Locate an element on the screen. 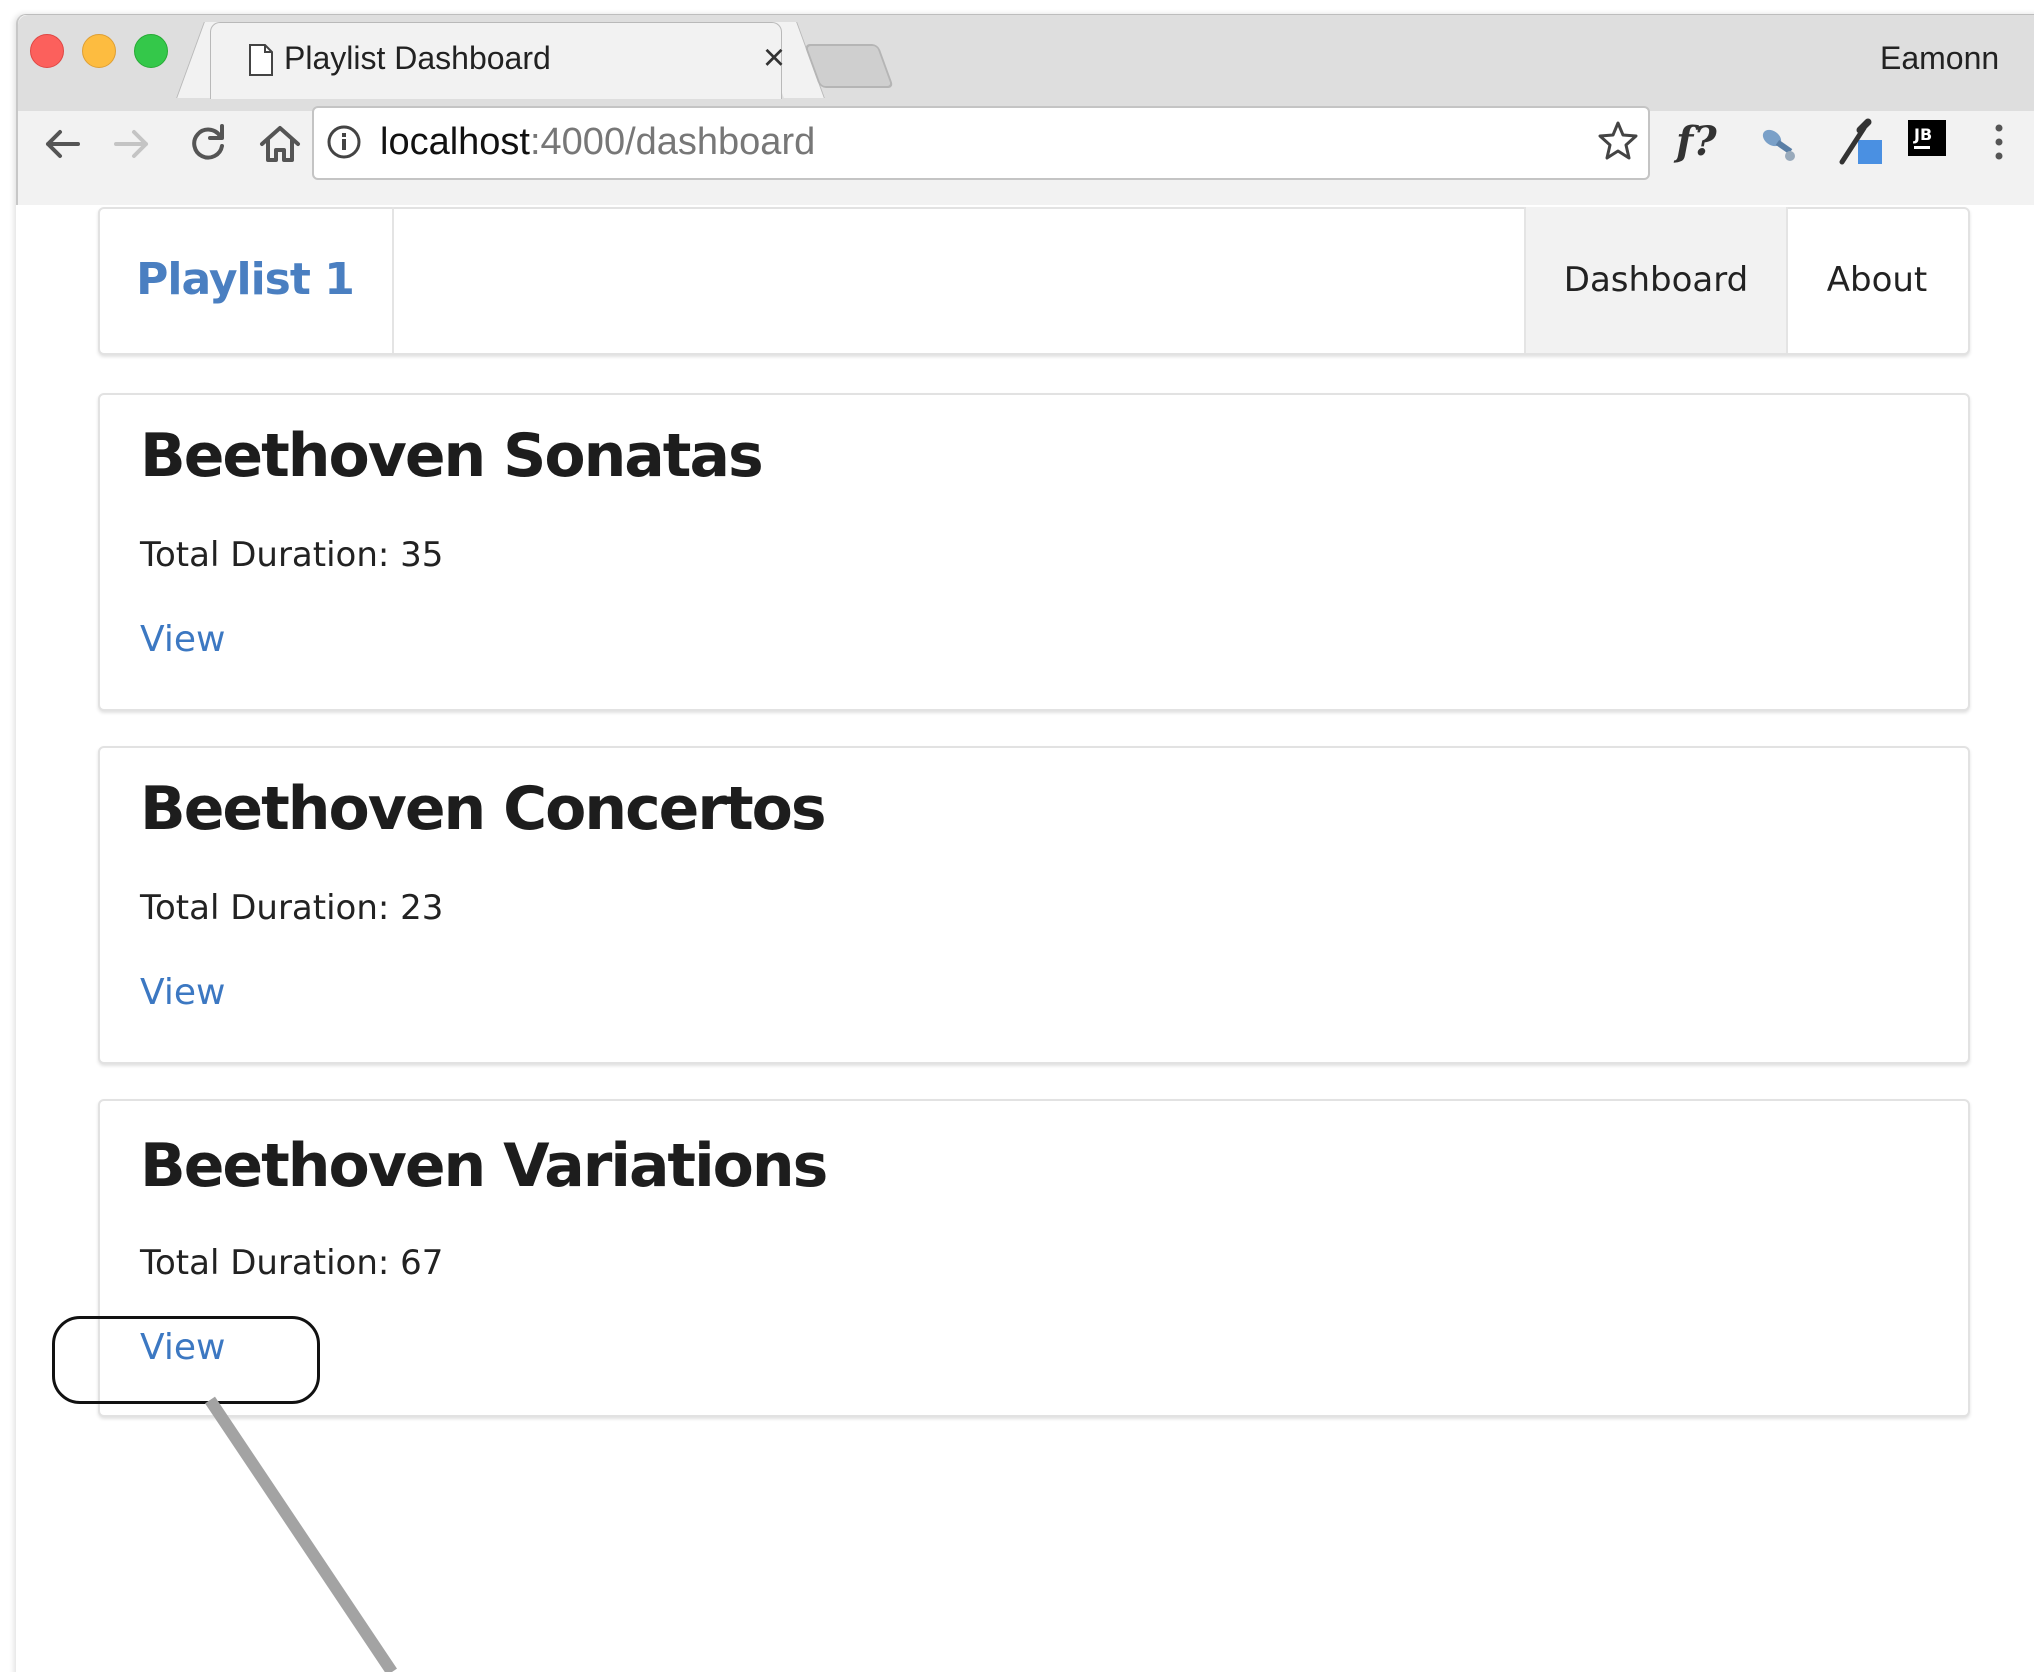  reload-icon is located at coordinates (208, 142).